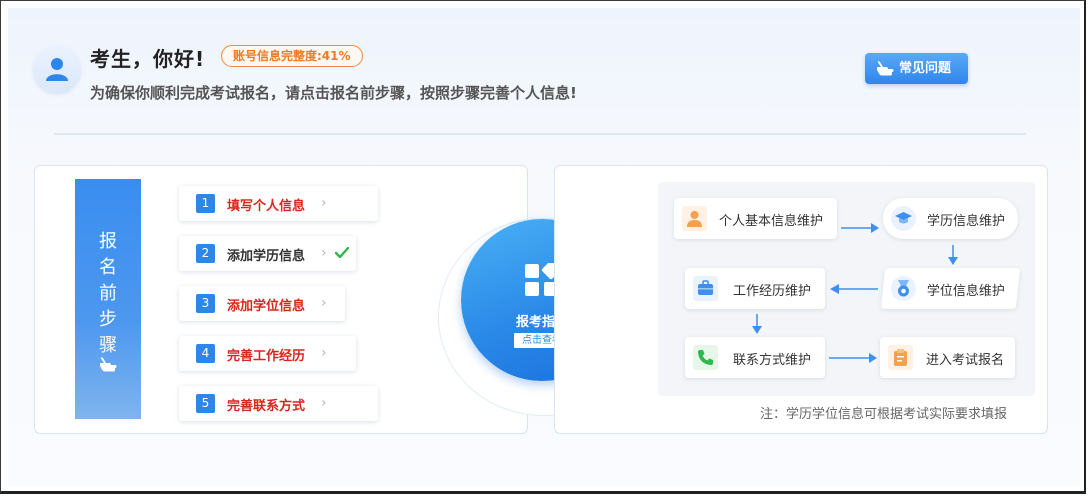  Describe the element at coordinates (342, 252) in the screenshot. I see `check-icon` at that location.